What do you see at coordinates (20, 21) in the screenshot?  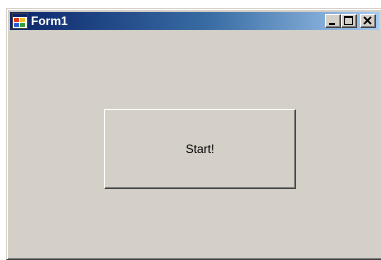 I see `form-app-icon` at bounding box center [20, 21].